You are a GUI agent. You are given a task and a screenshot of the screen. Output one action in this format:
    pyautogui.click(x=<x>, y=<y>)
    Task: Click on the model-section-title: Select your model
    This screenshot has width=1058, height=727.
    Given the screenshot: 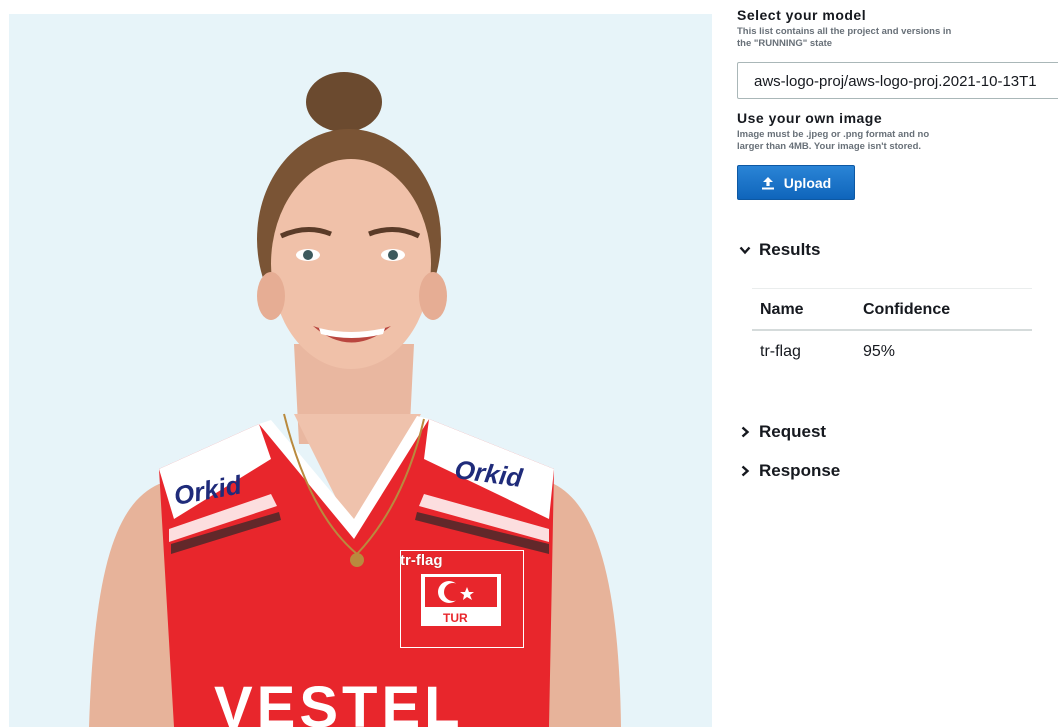 What is the action you would take?
    pyautogui.click(x=802, y=15)
    